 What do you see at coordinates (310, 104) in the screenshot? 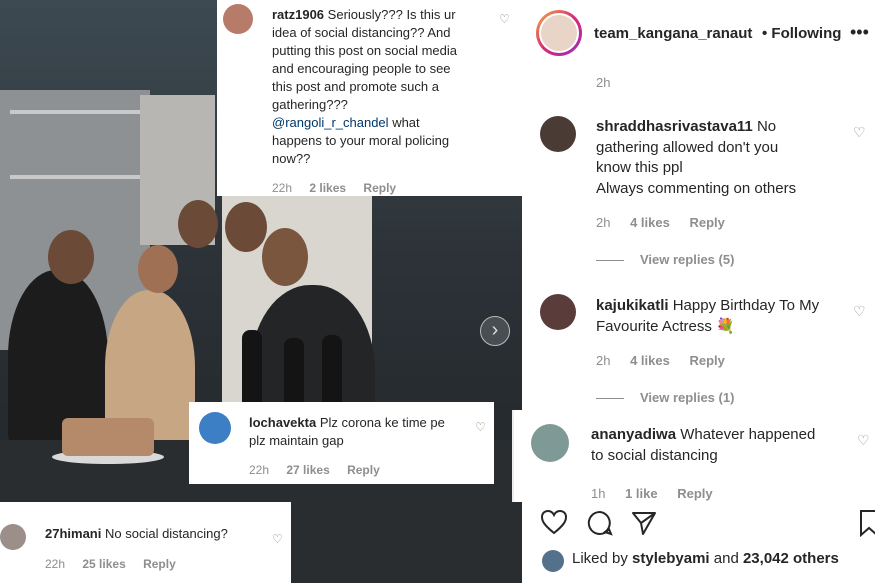
I see `comment-body-line: gathering???` at bounding box center [310, 104].